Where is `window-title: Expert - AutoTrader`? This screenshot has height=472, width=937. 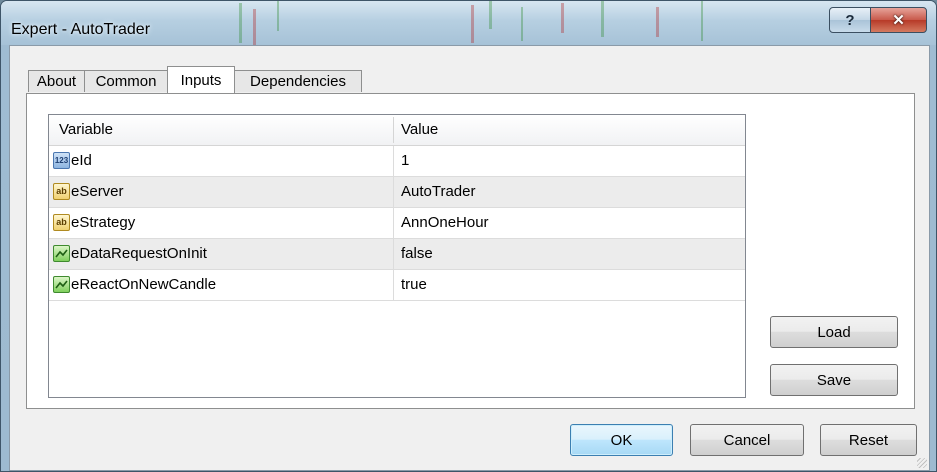
window-title: Expert - AutoTrader is located at coordinates (81, 29).